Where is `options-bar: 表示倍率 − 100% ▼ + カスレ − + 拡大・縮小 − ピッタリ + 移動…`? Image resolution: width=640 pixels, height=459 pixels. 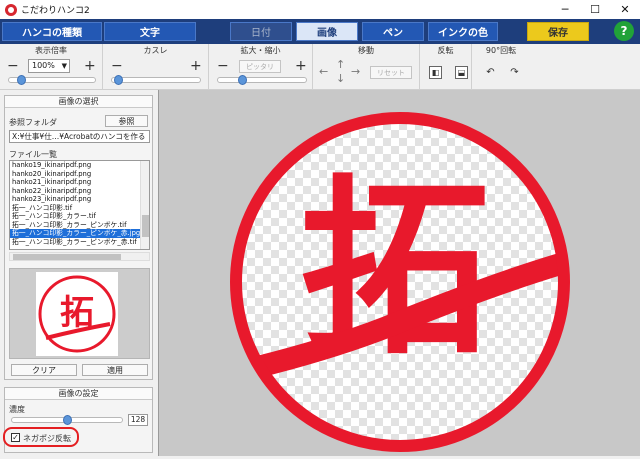
options-bar: 表示倍率 − 100% ▼ + カスレ − + 拡大・縮小 − ピッタリ + 移動… is located at coordinates (320, 67).